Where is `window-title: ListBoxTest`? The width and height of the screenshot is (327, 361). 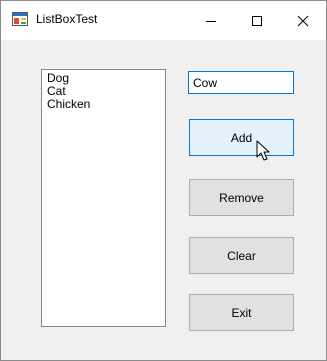 window-title: ListBoxTest is located at coordinates (67, 19).